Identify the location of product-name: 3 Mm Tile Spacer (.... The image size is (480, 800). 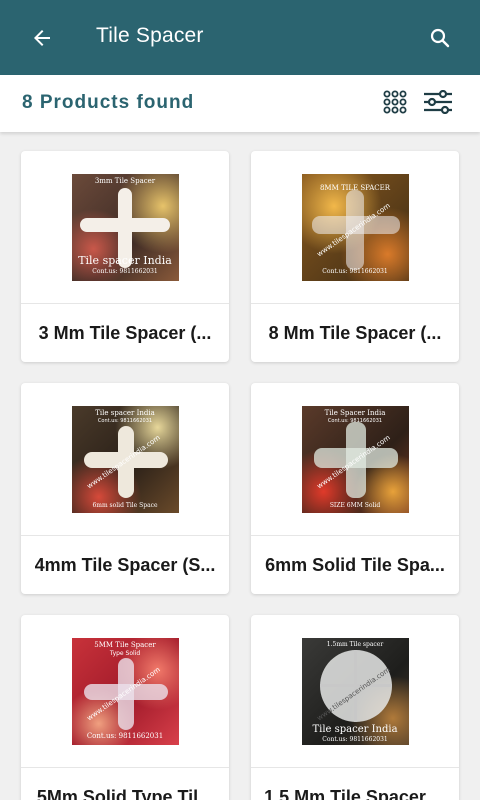
(125, 332).